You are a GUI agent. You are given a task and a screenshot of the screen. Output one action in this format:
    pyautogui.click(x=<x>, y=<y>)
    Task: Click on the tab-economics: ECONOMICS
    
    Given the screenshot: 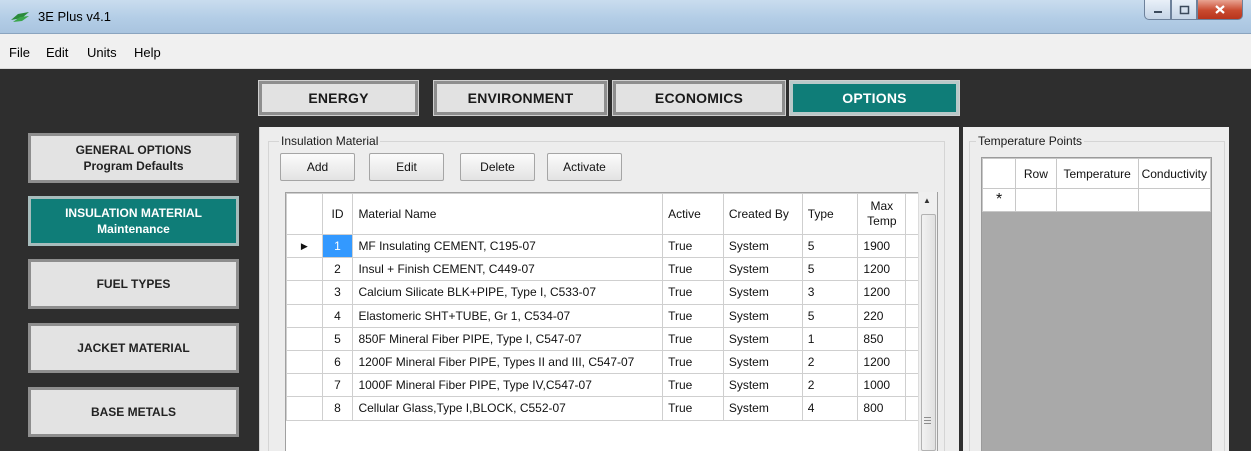 What is the action you would take?
    pyautogui.click(x=699, y=98)
    